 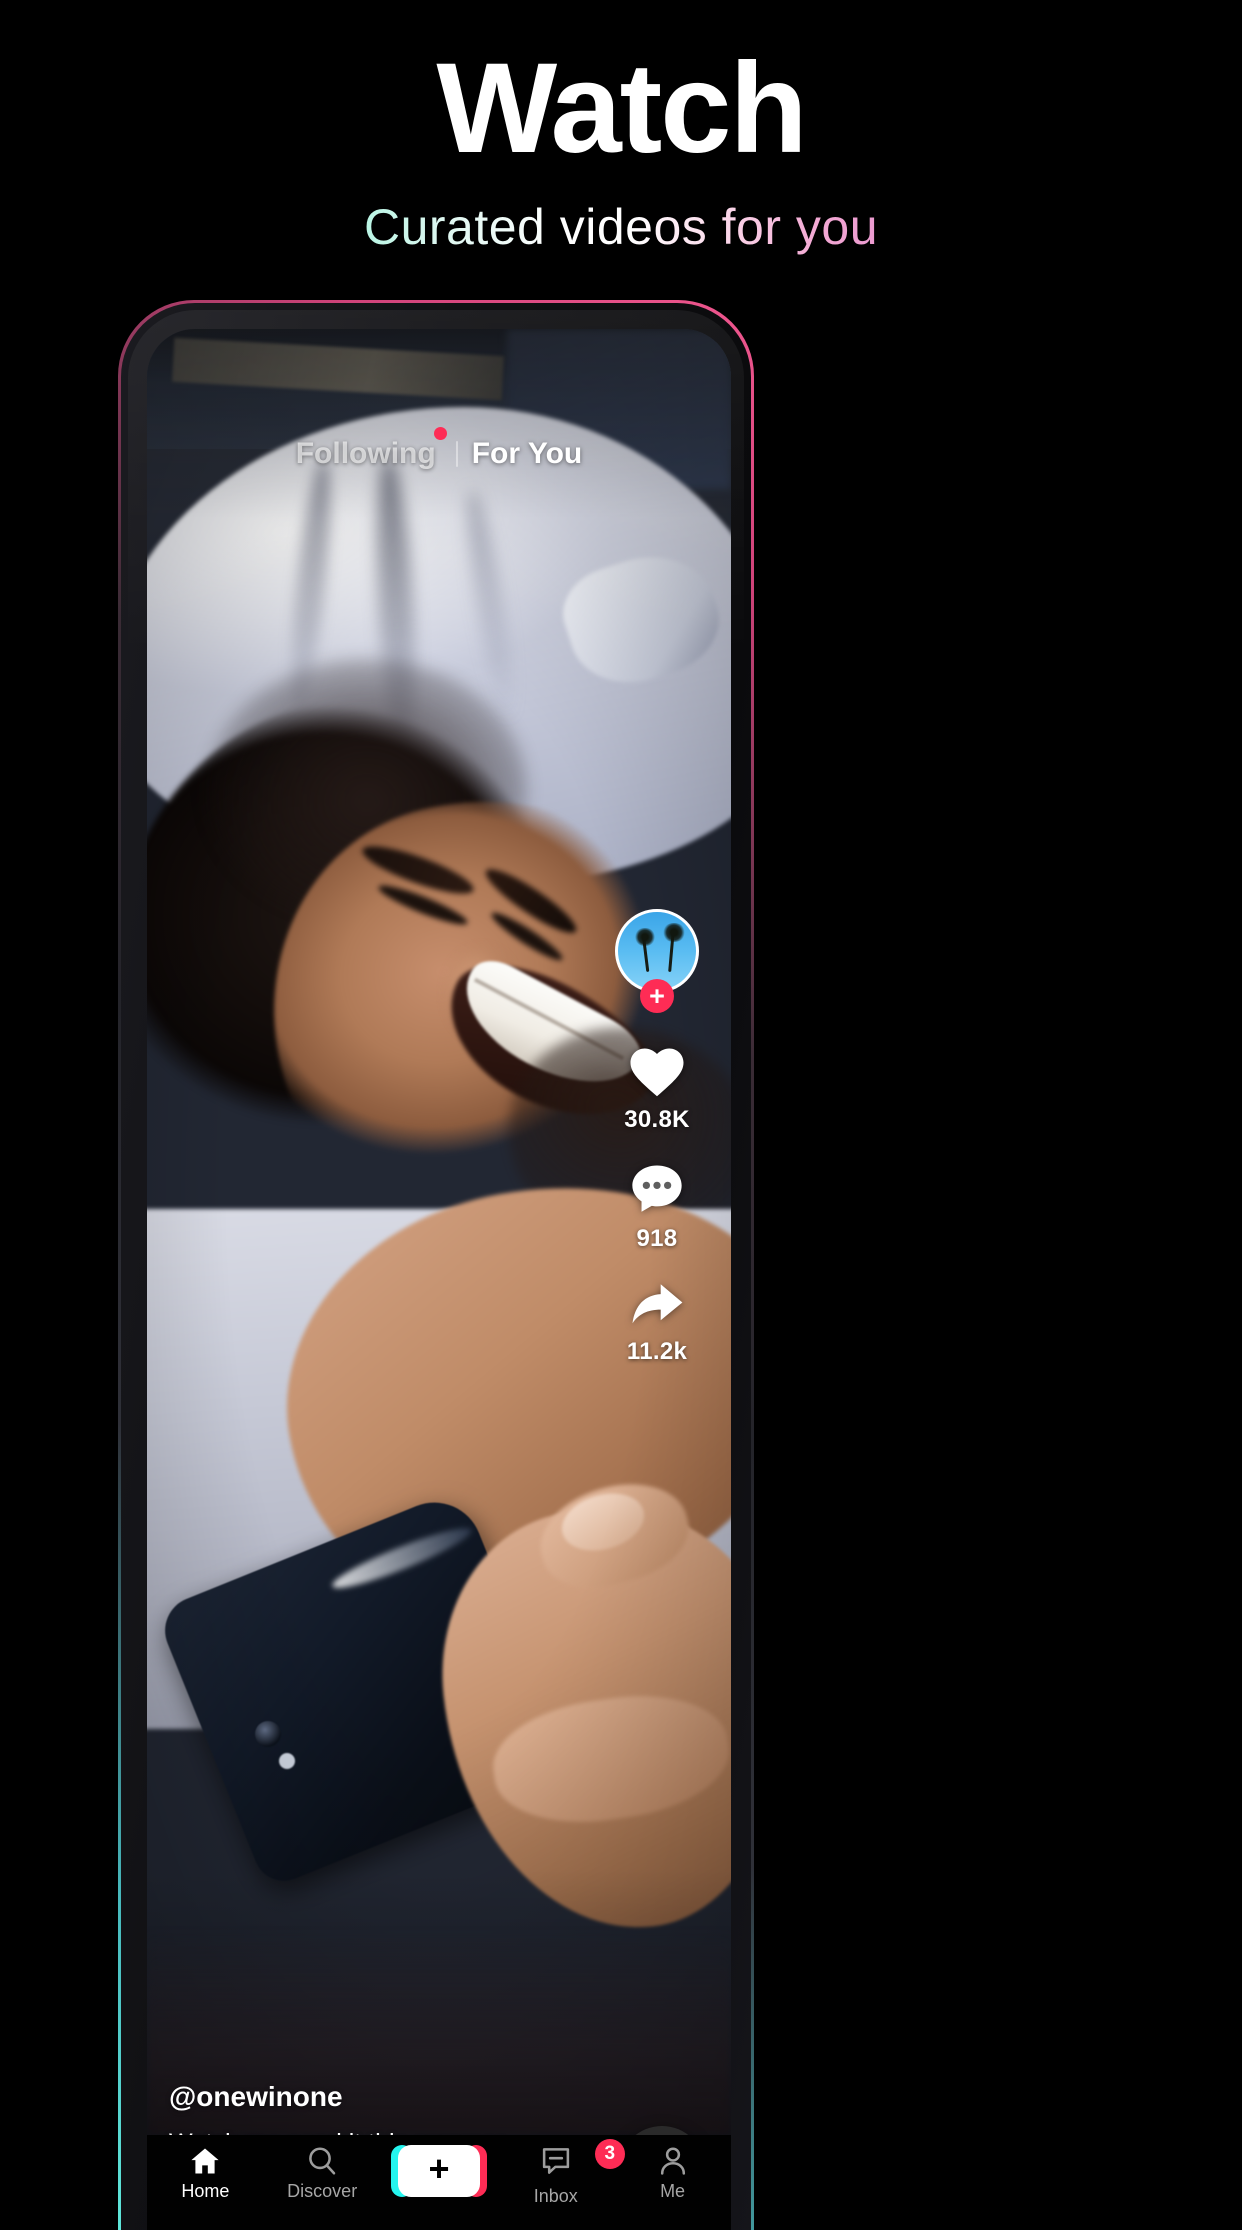 I want to click on tab-following: Following, so click(x=371, y=449).